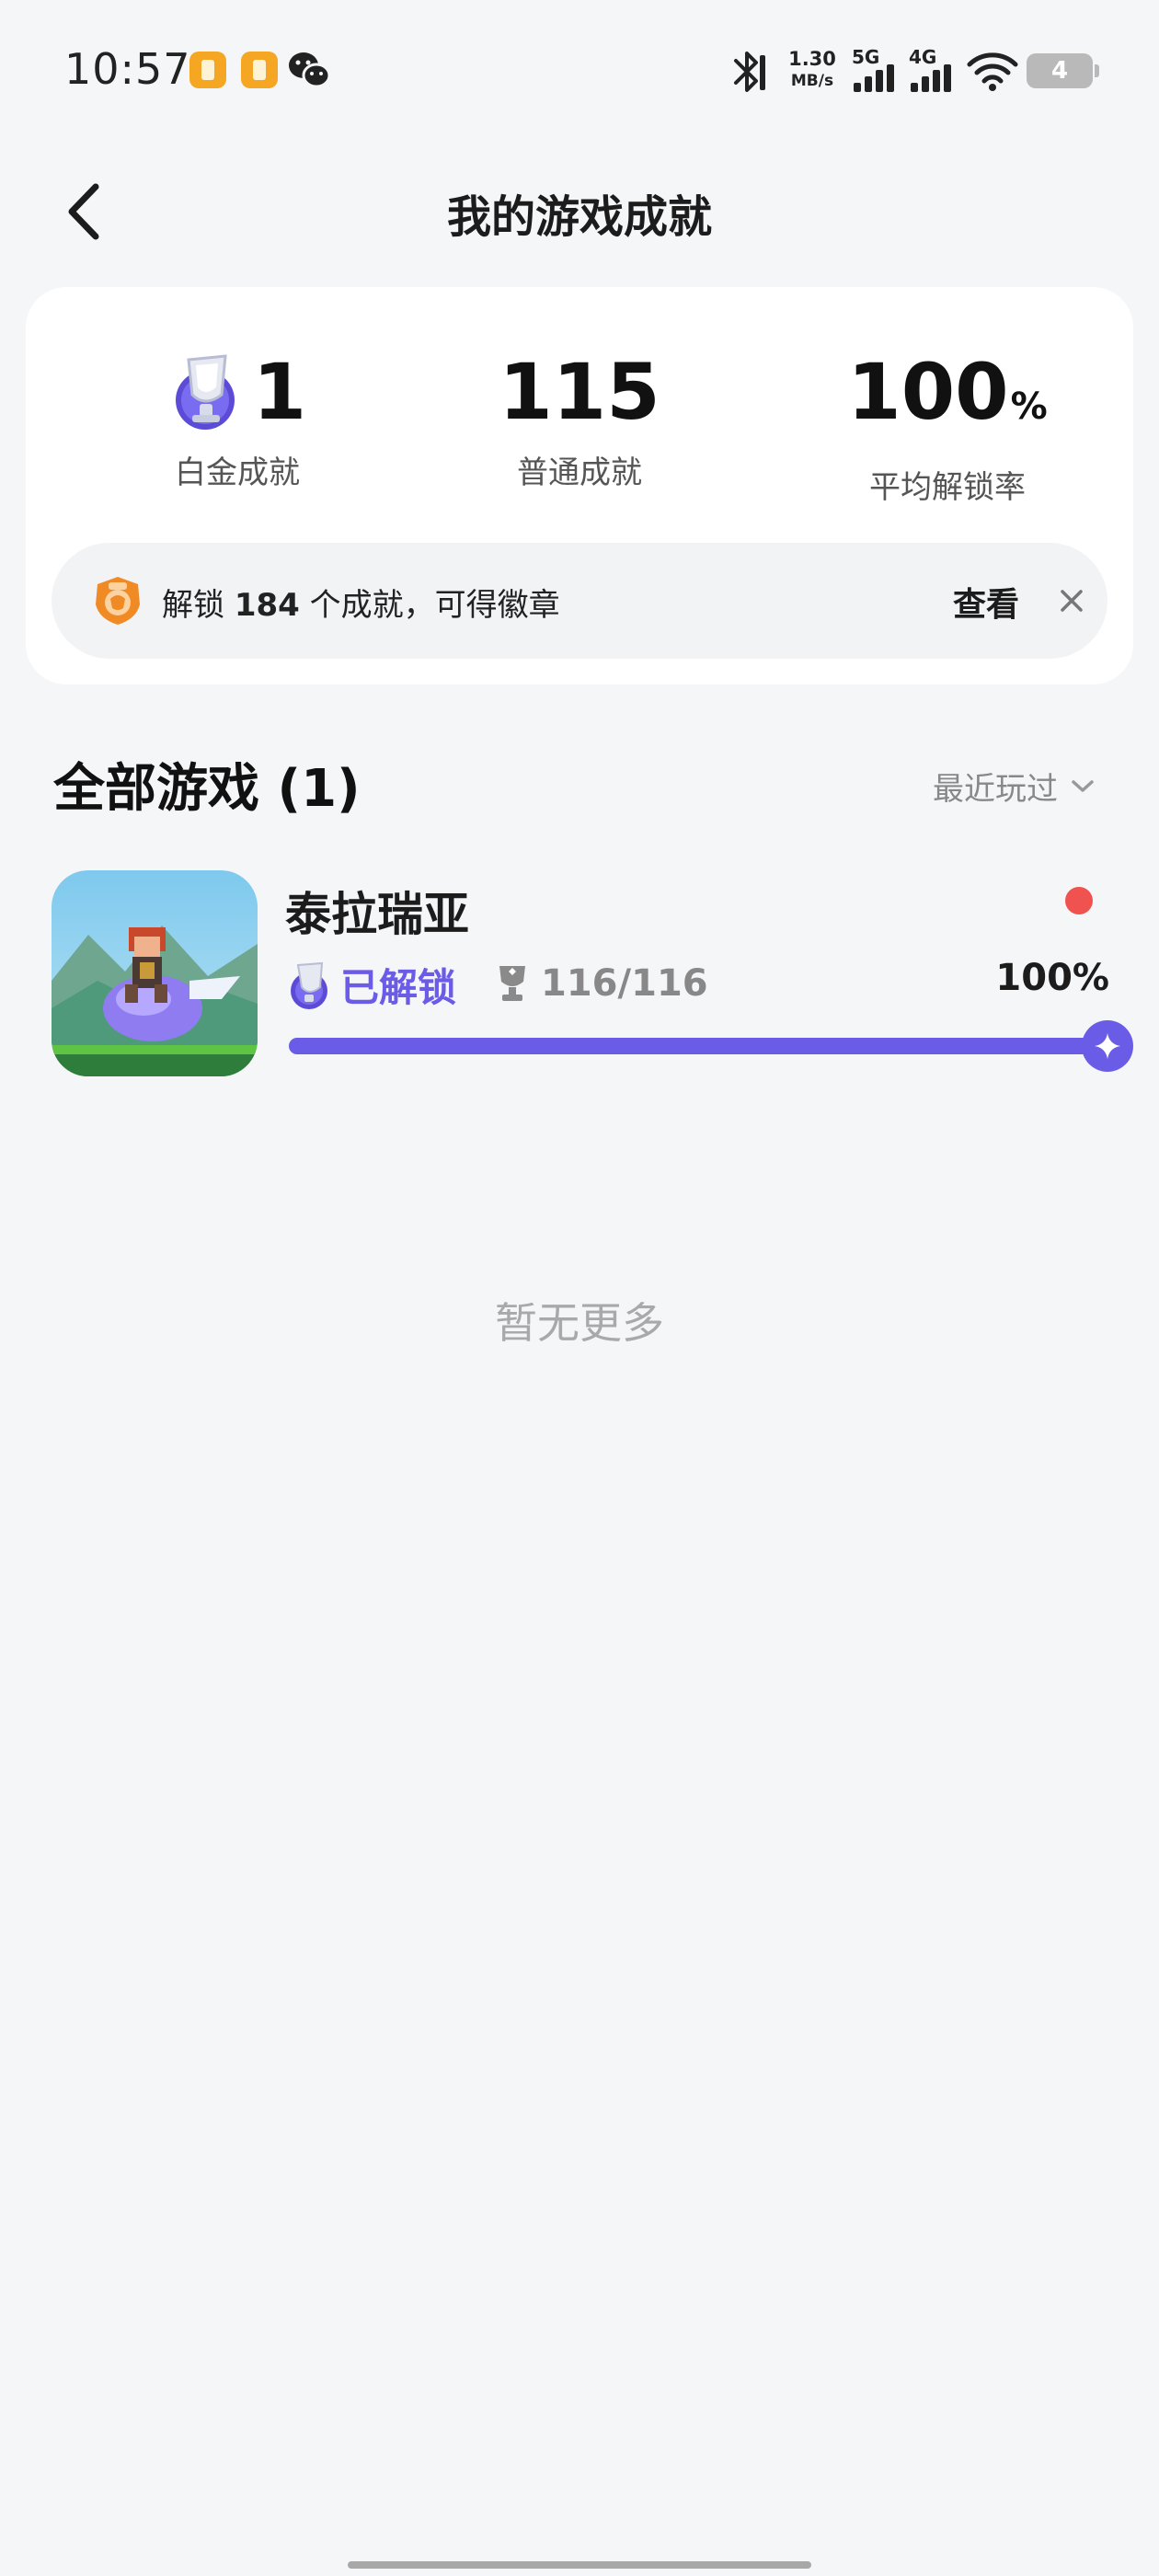 The height and width of the screenshot is (2576, 1159). I want to click on normal-achievements-stat: 115 普通成就, so click(579, 419).